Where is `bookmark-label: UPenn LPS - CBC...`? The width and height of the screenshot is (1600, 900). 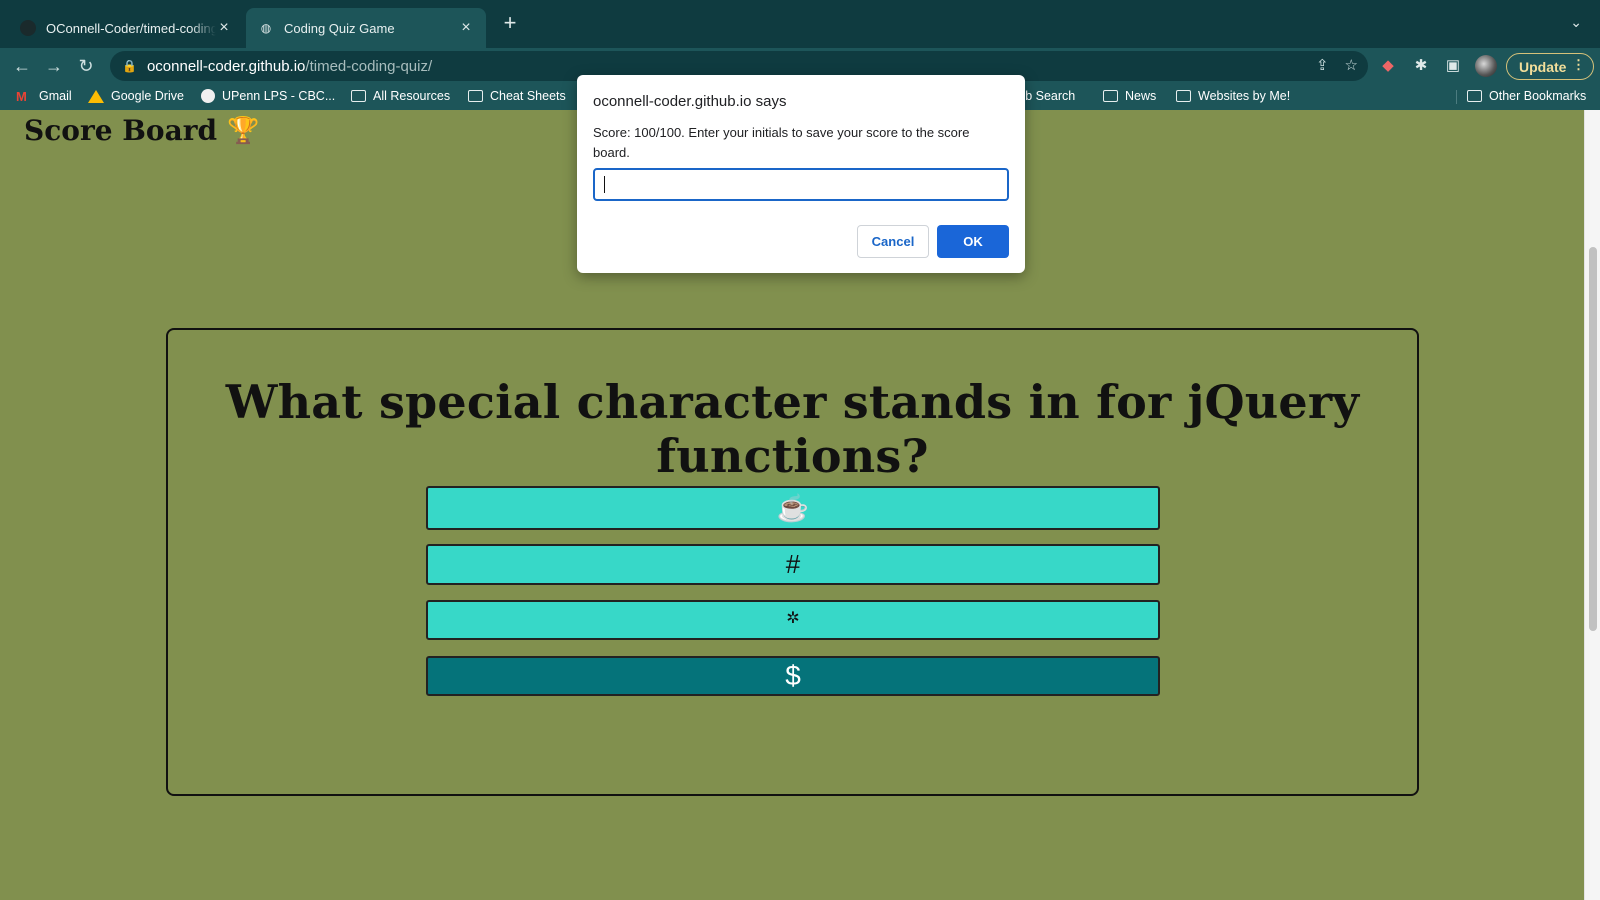 bookmark-label: UPenn LPS - CBC... is located at coordinates (279, 96).